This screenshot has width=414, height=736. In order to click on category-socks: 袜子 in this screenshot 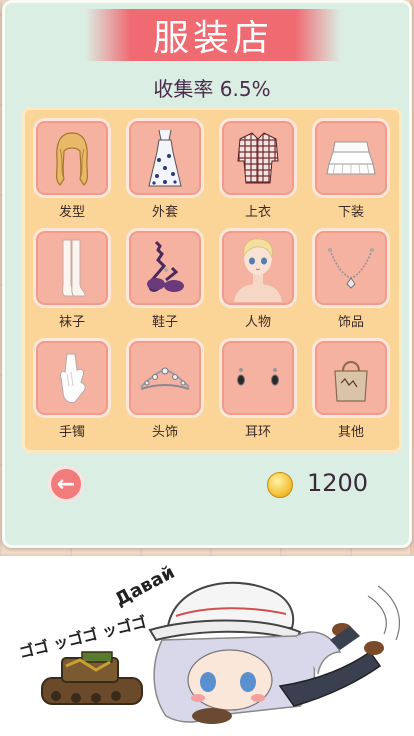, I will do `click(72, 281)`.